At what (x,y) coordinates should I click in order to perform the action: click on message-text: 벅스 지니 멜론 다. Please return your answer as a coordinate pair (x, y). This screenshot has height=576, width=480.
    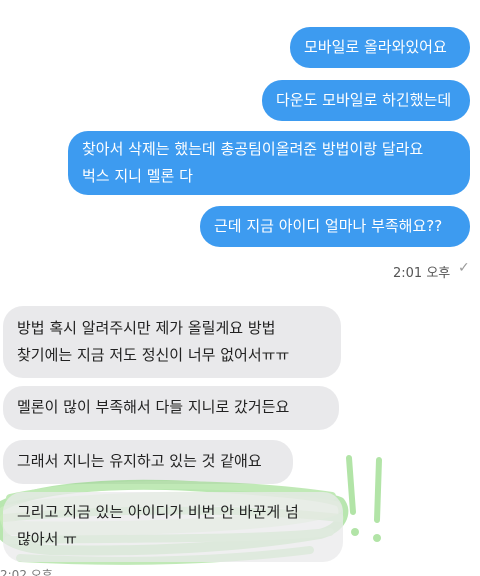
    Looking at the image, I should click on (137, 176).